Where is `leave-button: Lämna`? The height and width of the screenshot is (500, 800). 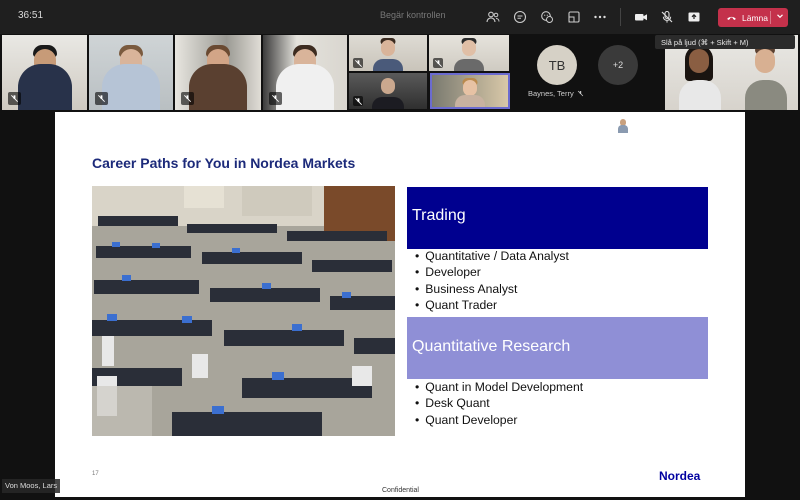 leave-button: Lämna is located at coordinates (753, 17).